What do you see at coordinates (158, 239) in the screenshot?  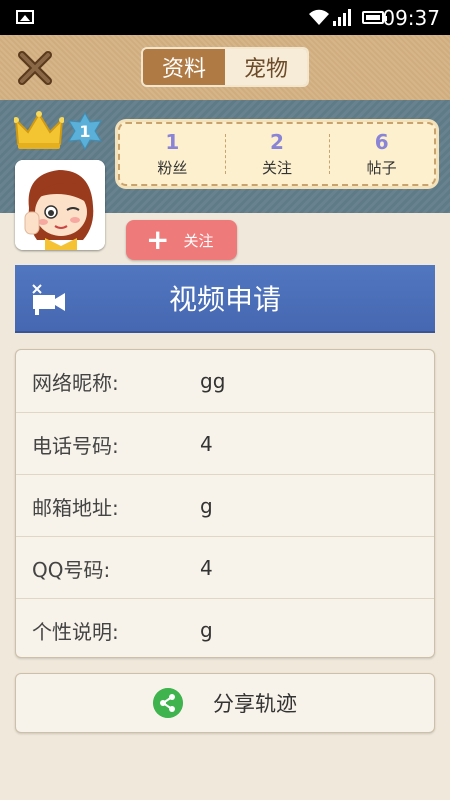 I see `plus-icon: +` at bounding box center [158, 239].